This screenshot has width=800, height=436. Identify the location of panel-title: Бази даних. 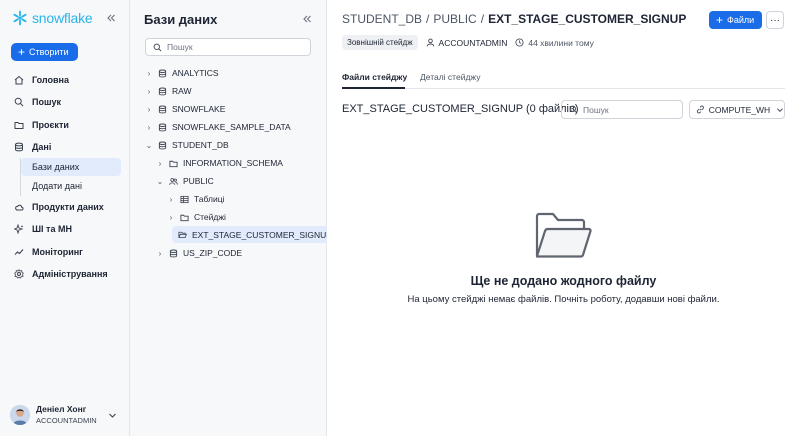
(181, 19).